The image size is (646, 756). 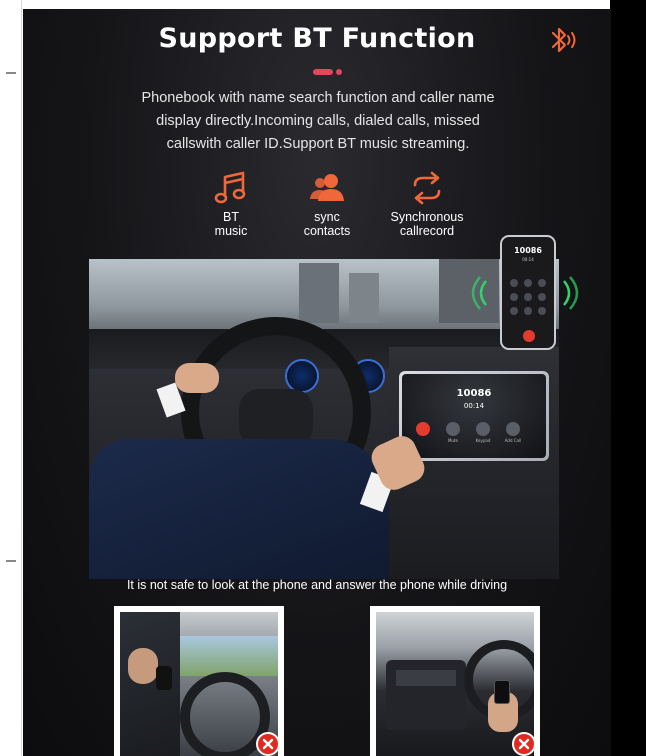 I want to click on feature-label: BT, so click(x=231, y=217).